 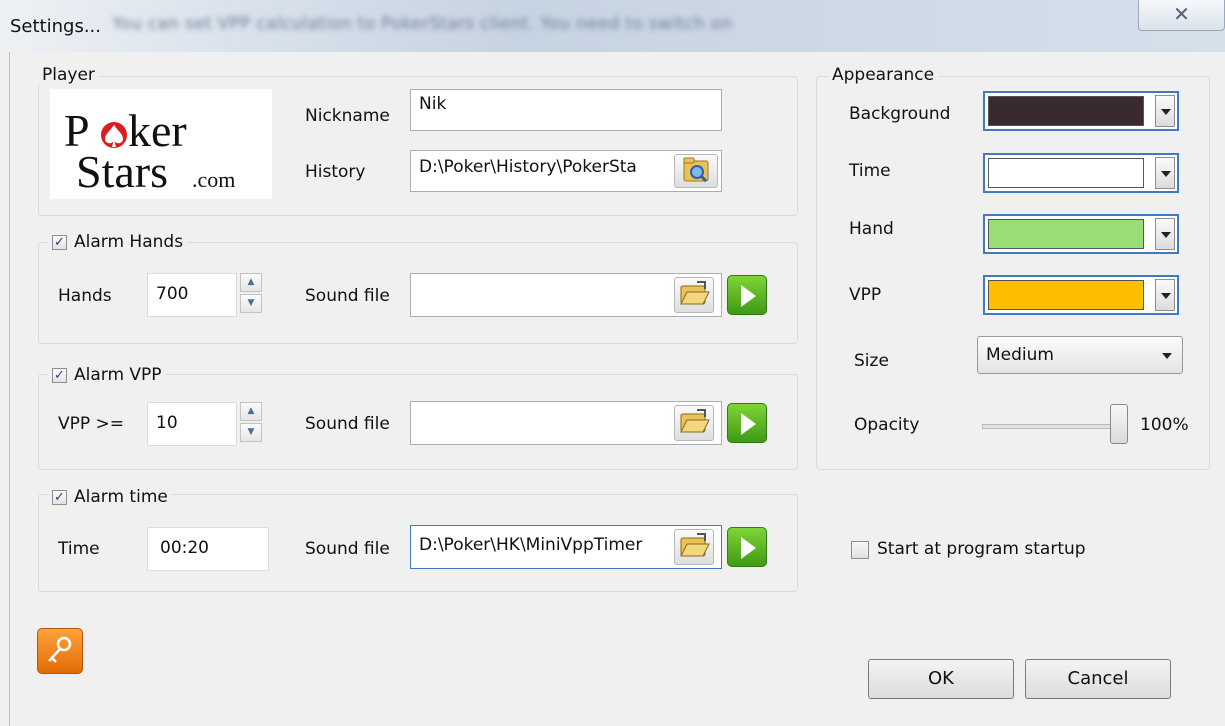 I want to click on opacity-slider-thumb, so click(x=1119, y=424).